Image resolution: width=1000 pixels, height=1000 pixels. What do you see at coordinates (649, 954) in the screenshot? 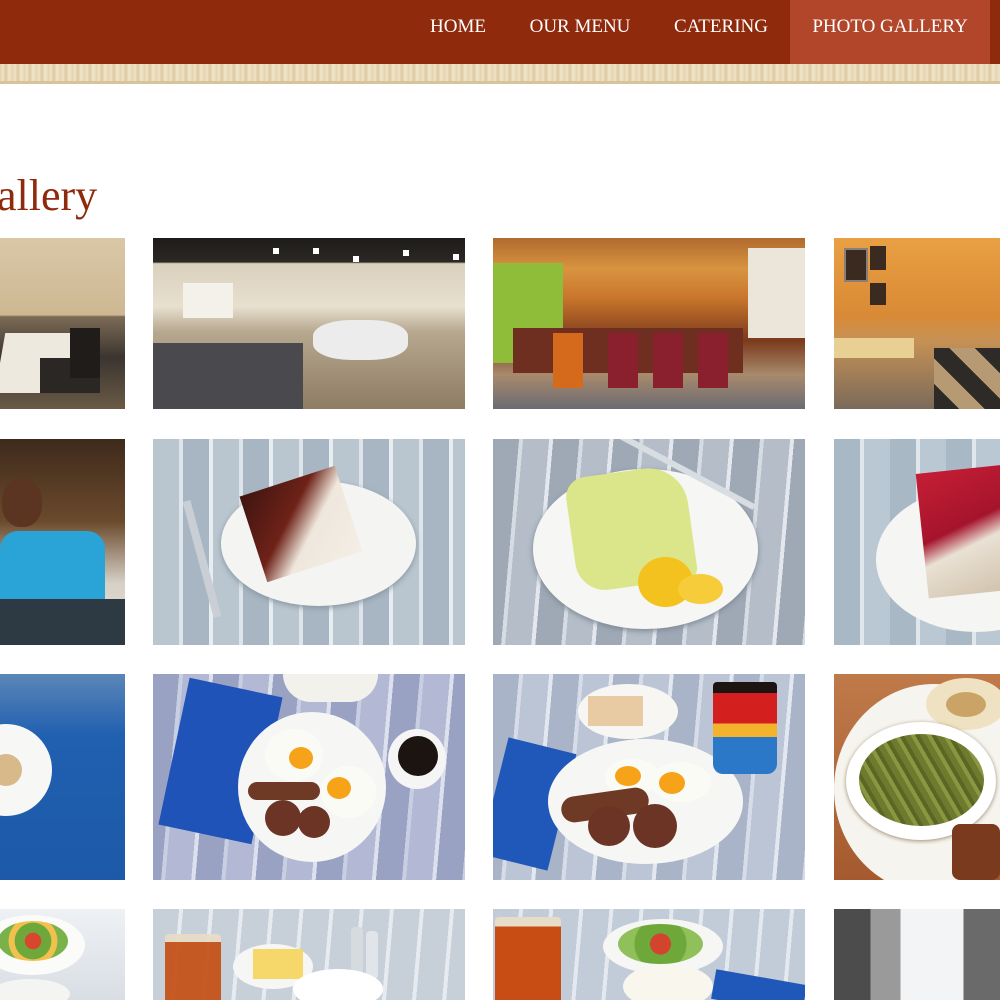
I see `gallery-photo-iced-tea-salad` at bounding box center [649, 954].